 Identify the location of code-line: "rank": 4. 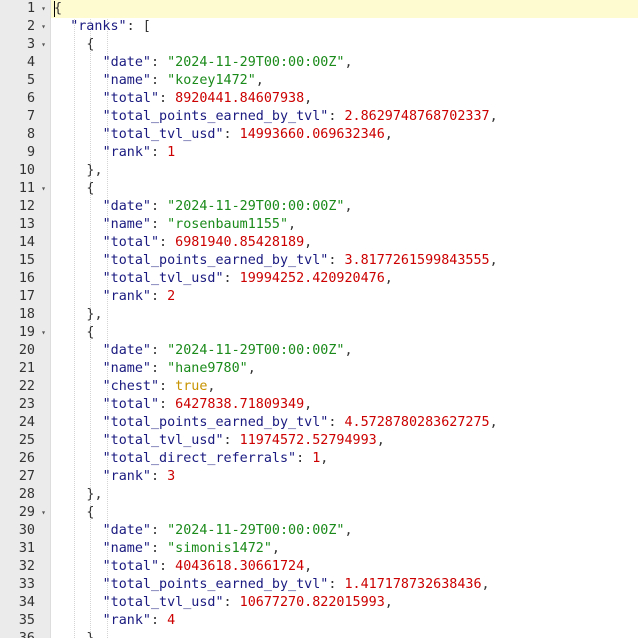
(344, 621).